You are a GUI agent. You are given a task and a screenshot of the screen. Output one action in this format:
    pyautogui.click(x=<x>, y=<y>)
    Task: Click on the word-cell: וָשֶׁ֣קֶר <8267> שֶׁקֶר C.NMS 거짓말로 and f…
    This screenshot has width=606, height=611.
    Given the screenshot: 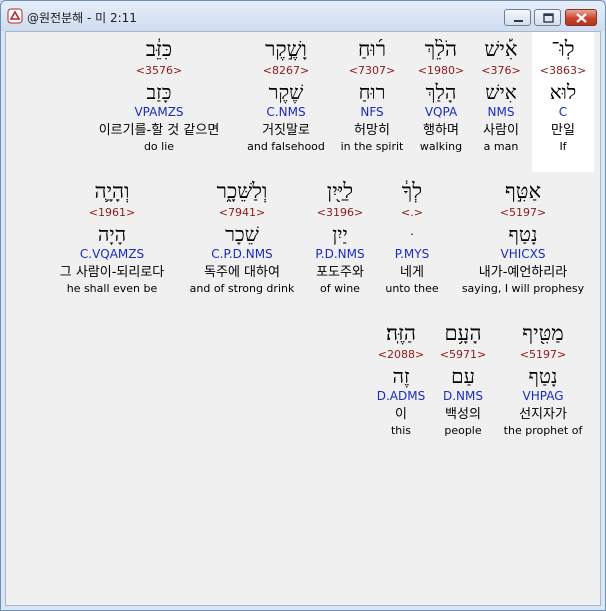 What is the action you would take?
    pyautogui.click(x=286, y=95)
    